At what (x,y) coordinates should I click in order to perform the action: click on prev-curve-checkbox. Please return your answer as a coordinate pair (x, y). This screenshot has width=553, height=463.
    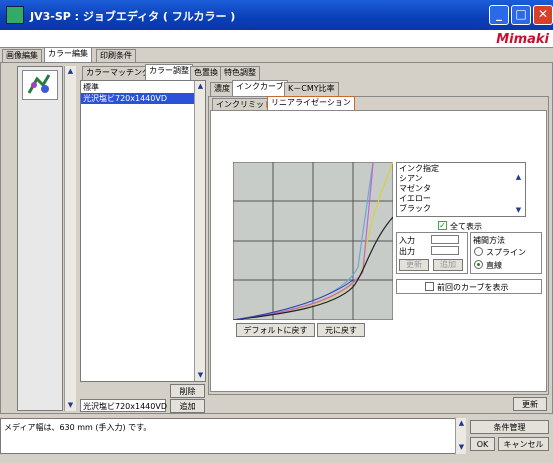
    Looking at the image, I should click on (429, 286).